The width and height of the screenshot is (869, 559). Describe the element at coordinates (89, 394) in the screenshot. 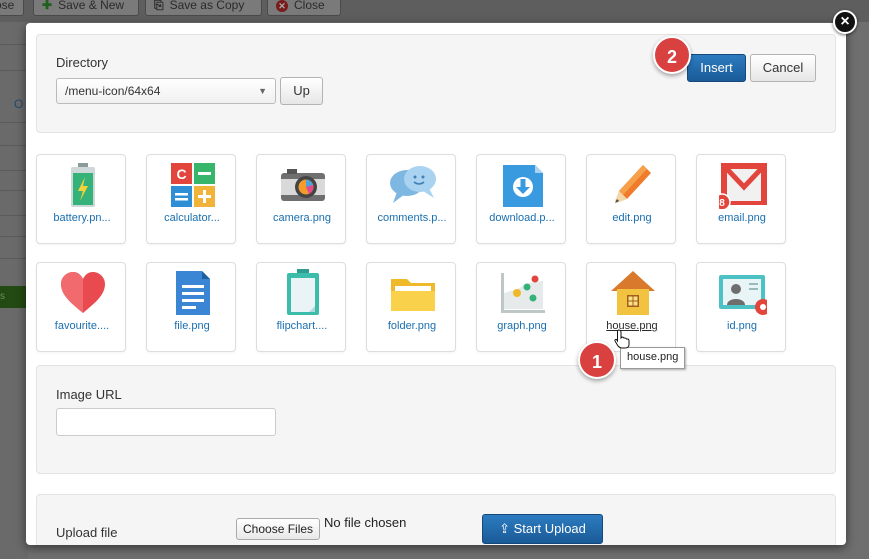

I see `image-url-label: Image URL` at that location.